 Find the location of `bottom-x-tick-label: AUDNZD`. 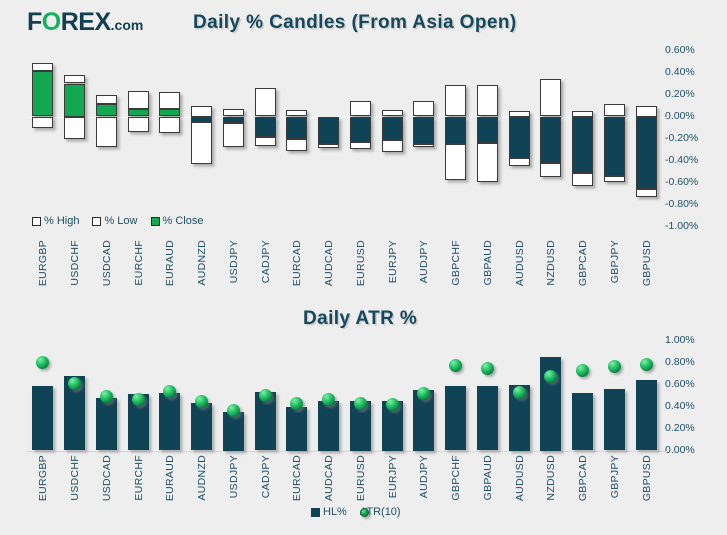

bottom-x-tick-label: AUDNZD is located at coordinates (202, 478).